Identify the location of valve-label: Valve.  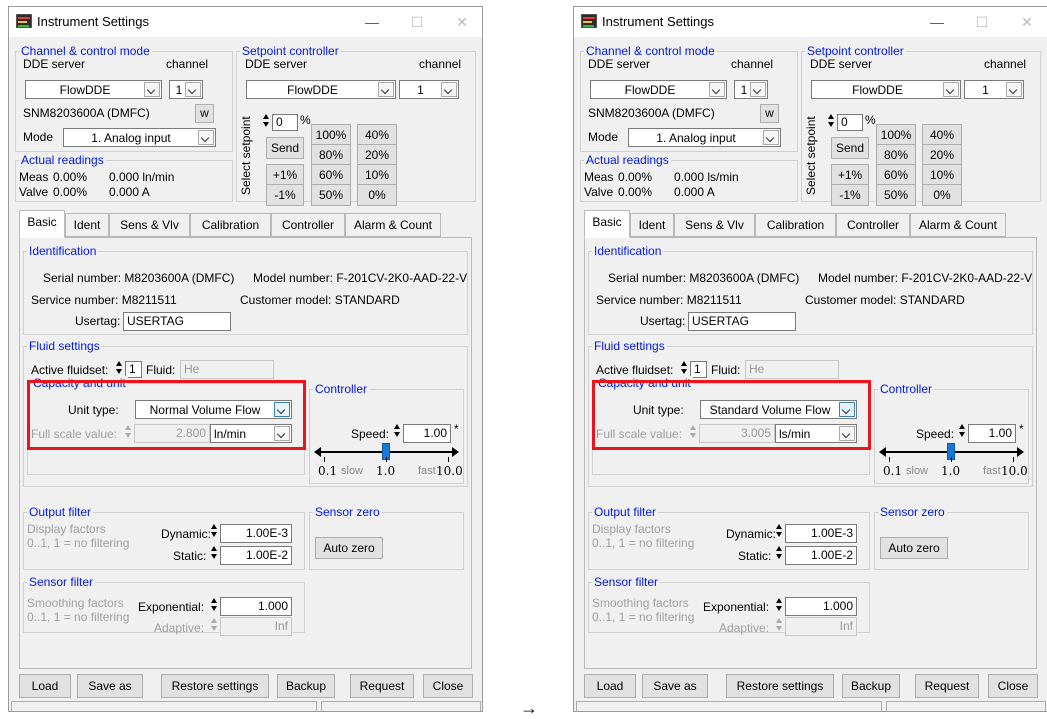
(34, 192).